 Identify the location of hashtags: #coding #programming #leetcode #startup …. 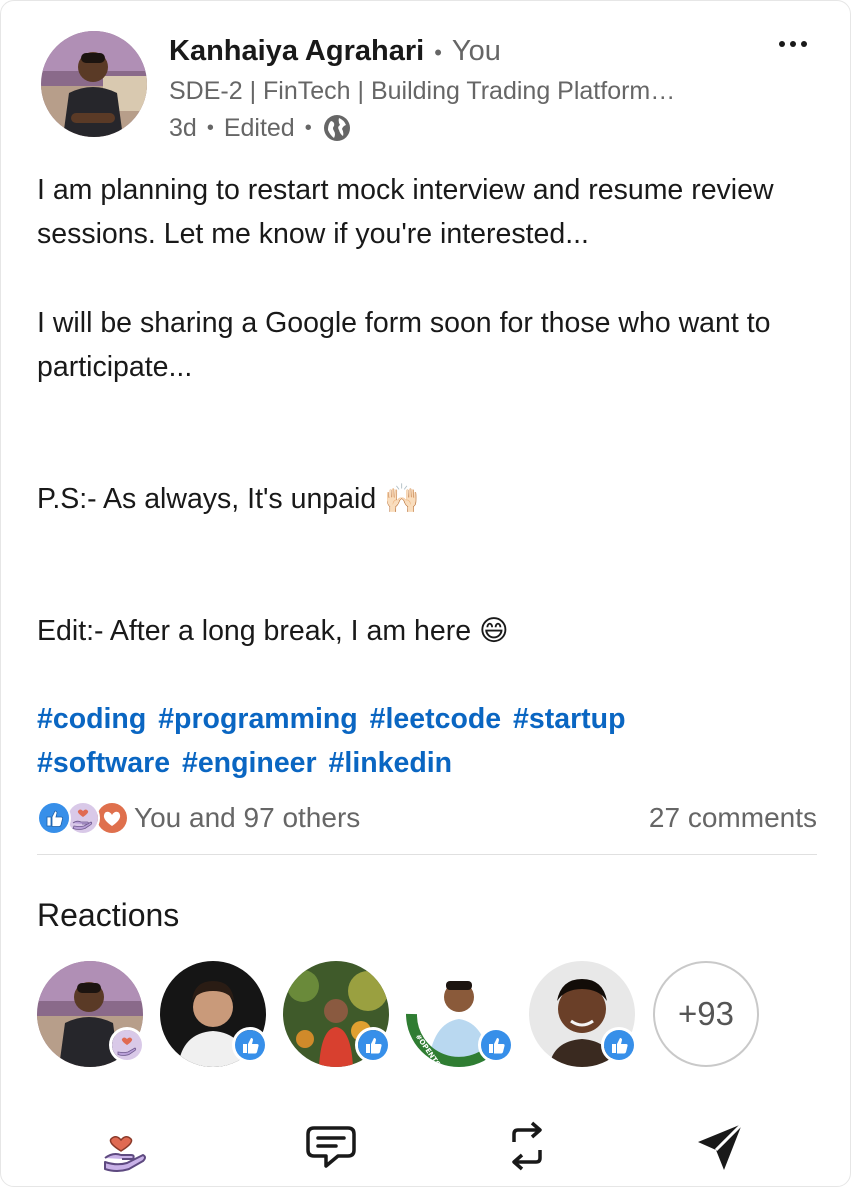
(427, 741).